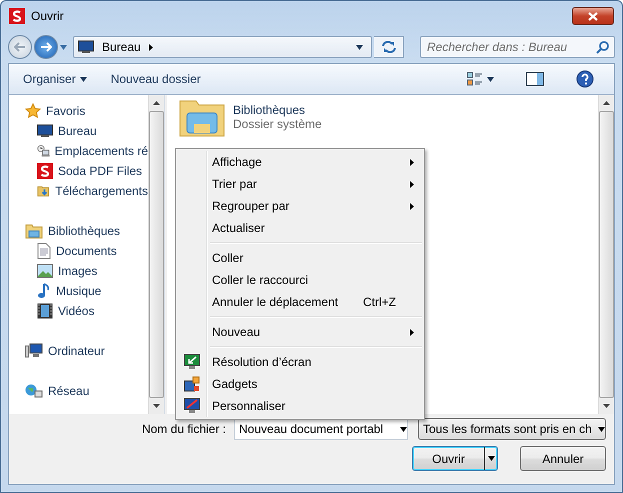  Describe the element at coordinates (277, 124) in the screenshot. I see `file-type: Dossier système` at that location.